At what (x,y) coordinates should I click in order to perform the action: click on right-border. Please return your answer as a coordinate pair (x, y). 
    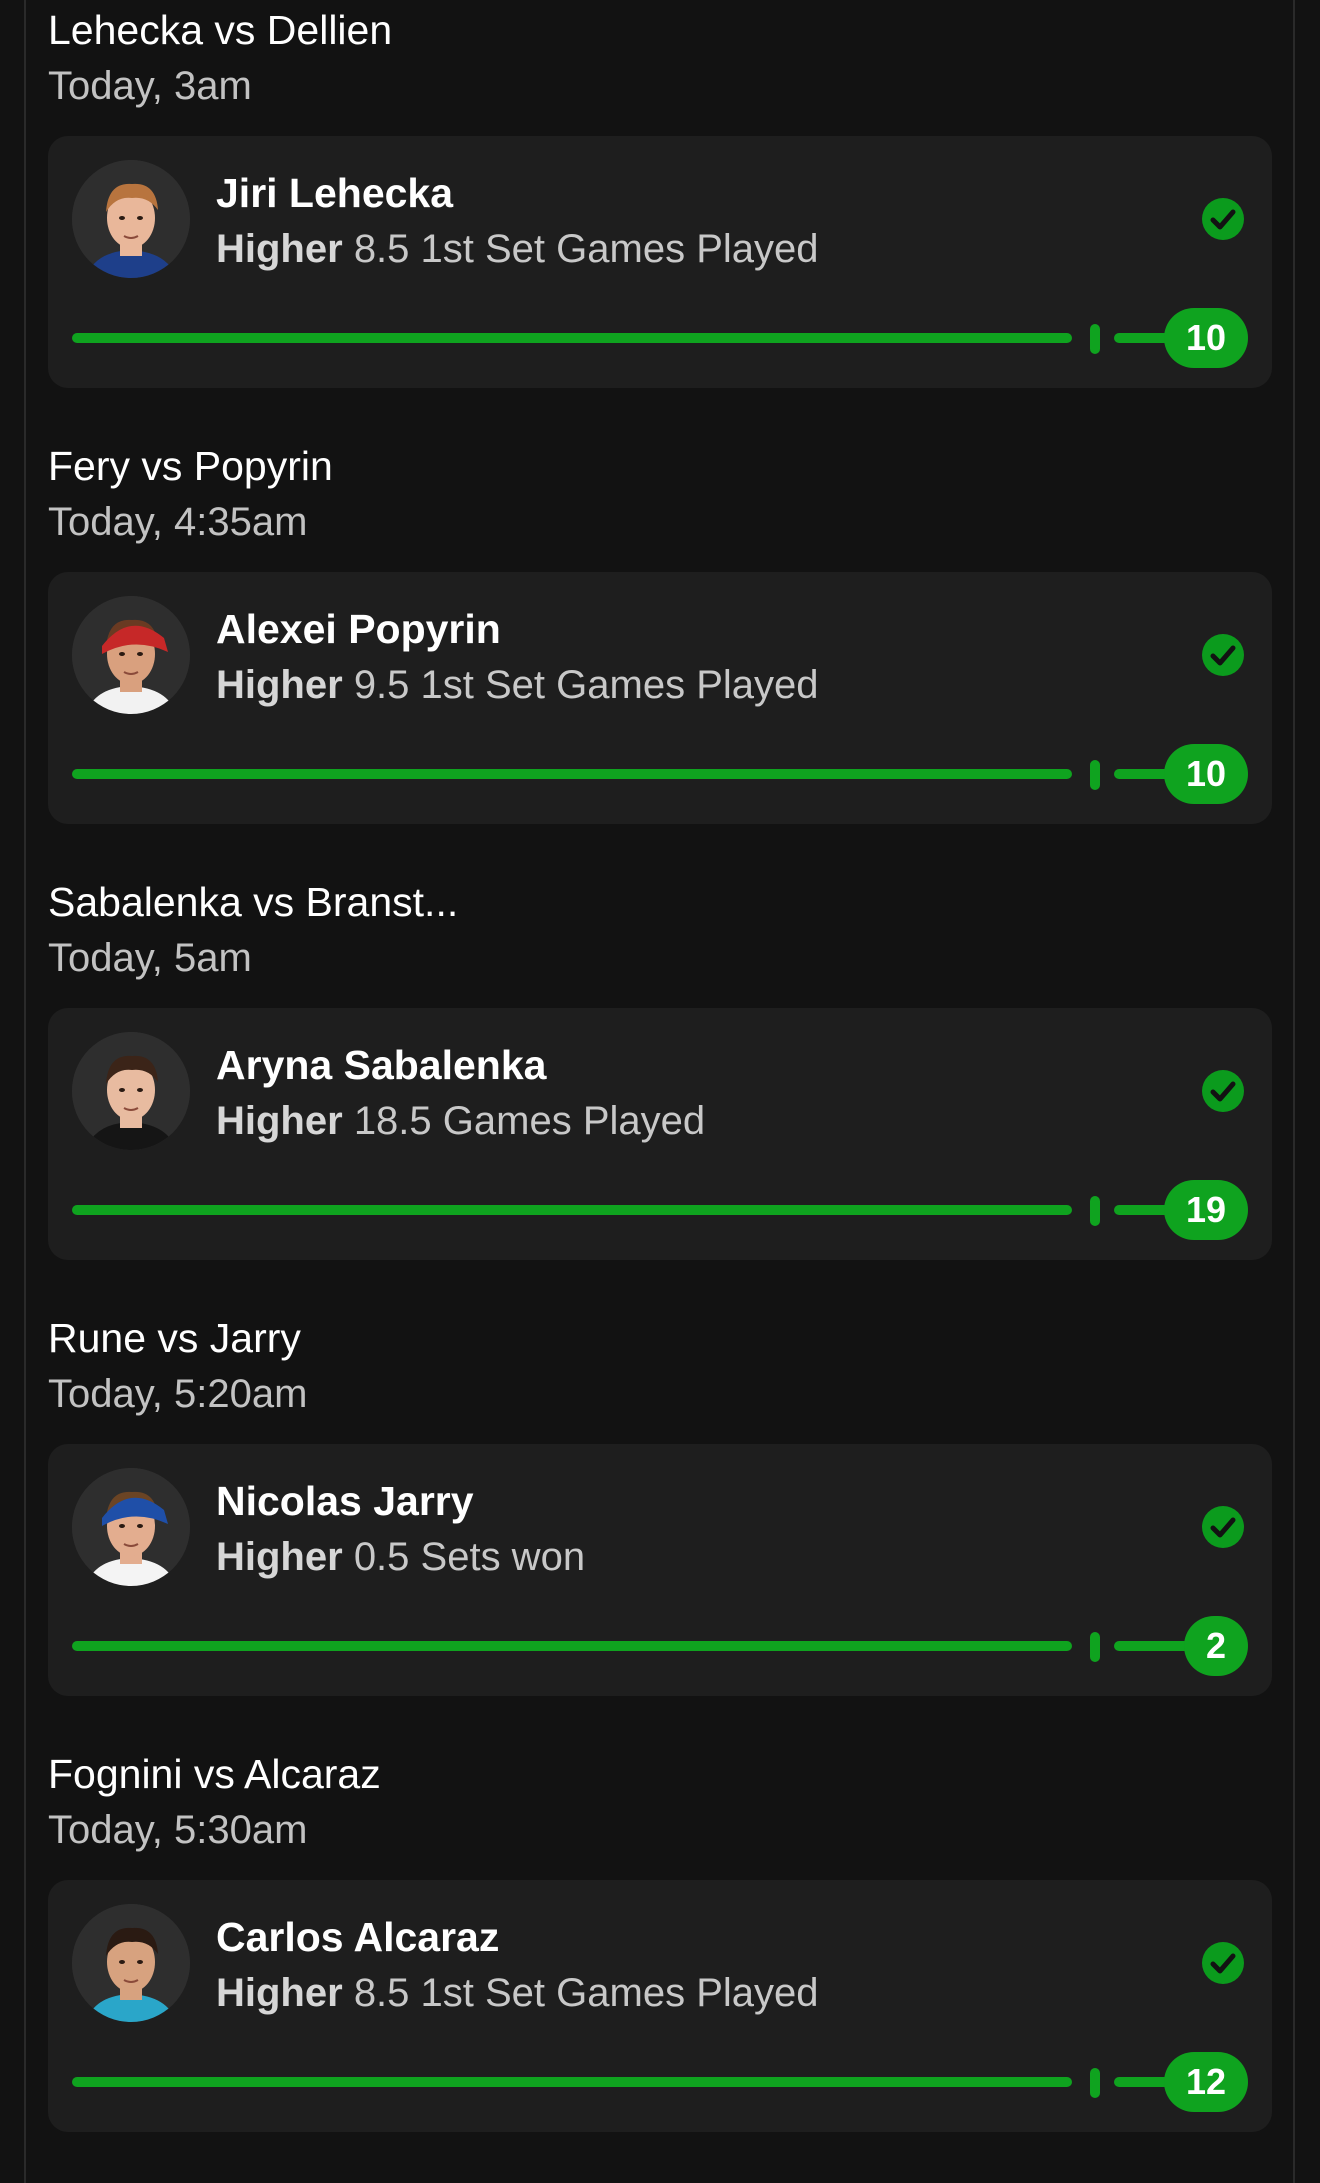
    Looking at the image, I should click on (1294, 1091).